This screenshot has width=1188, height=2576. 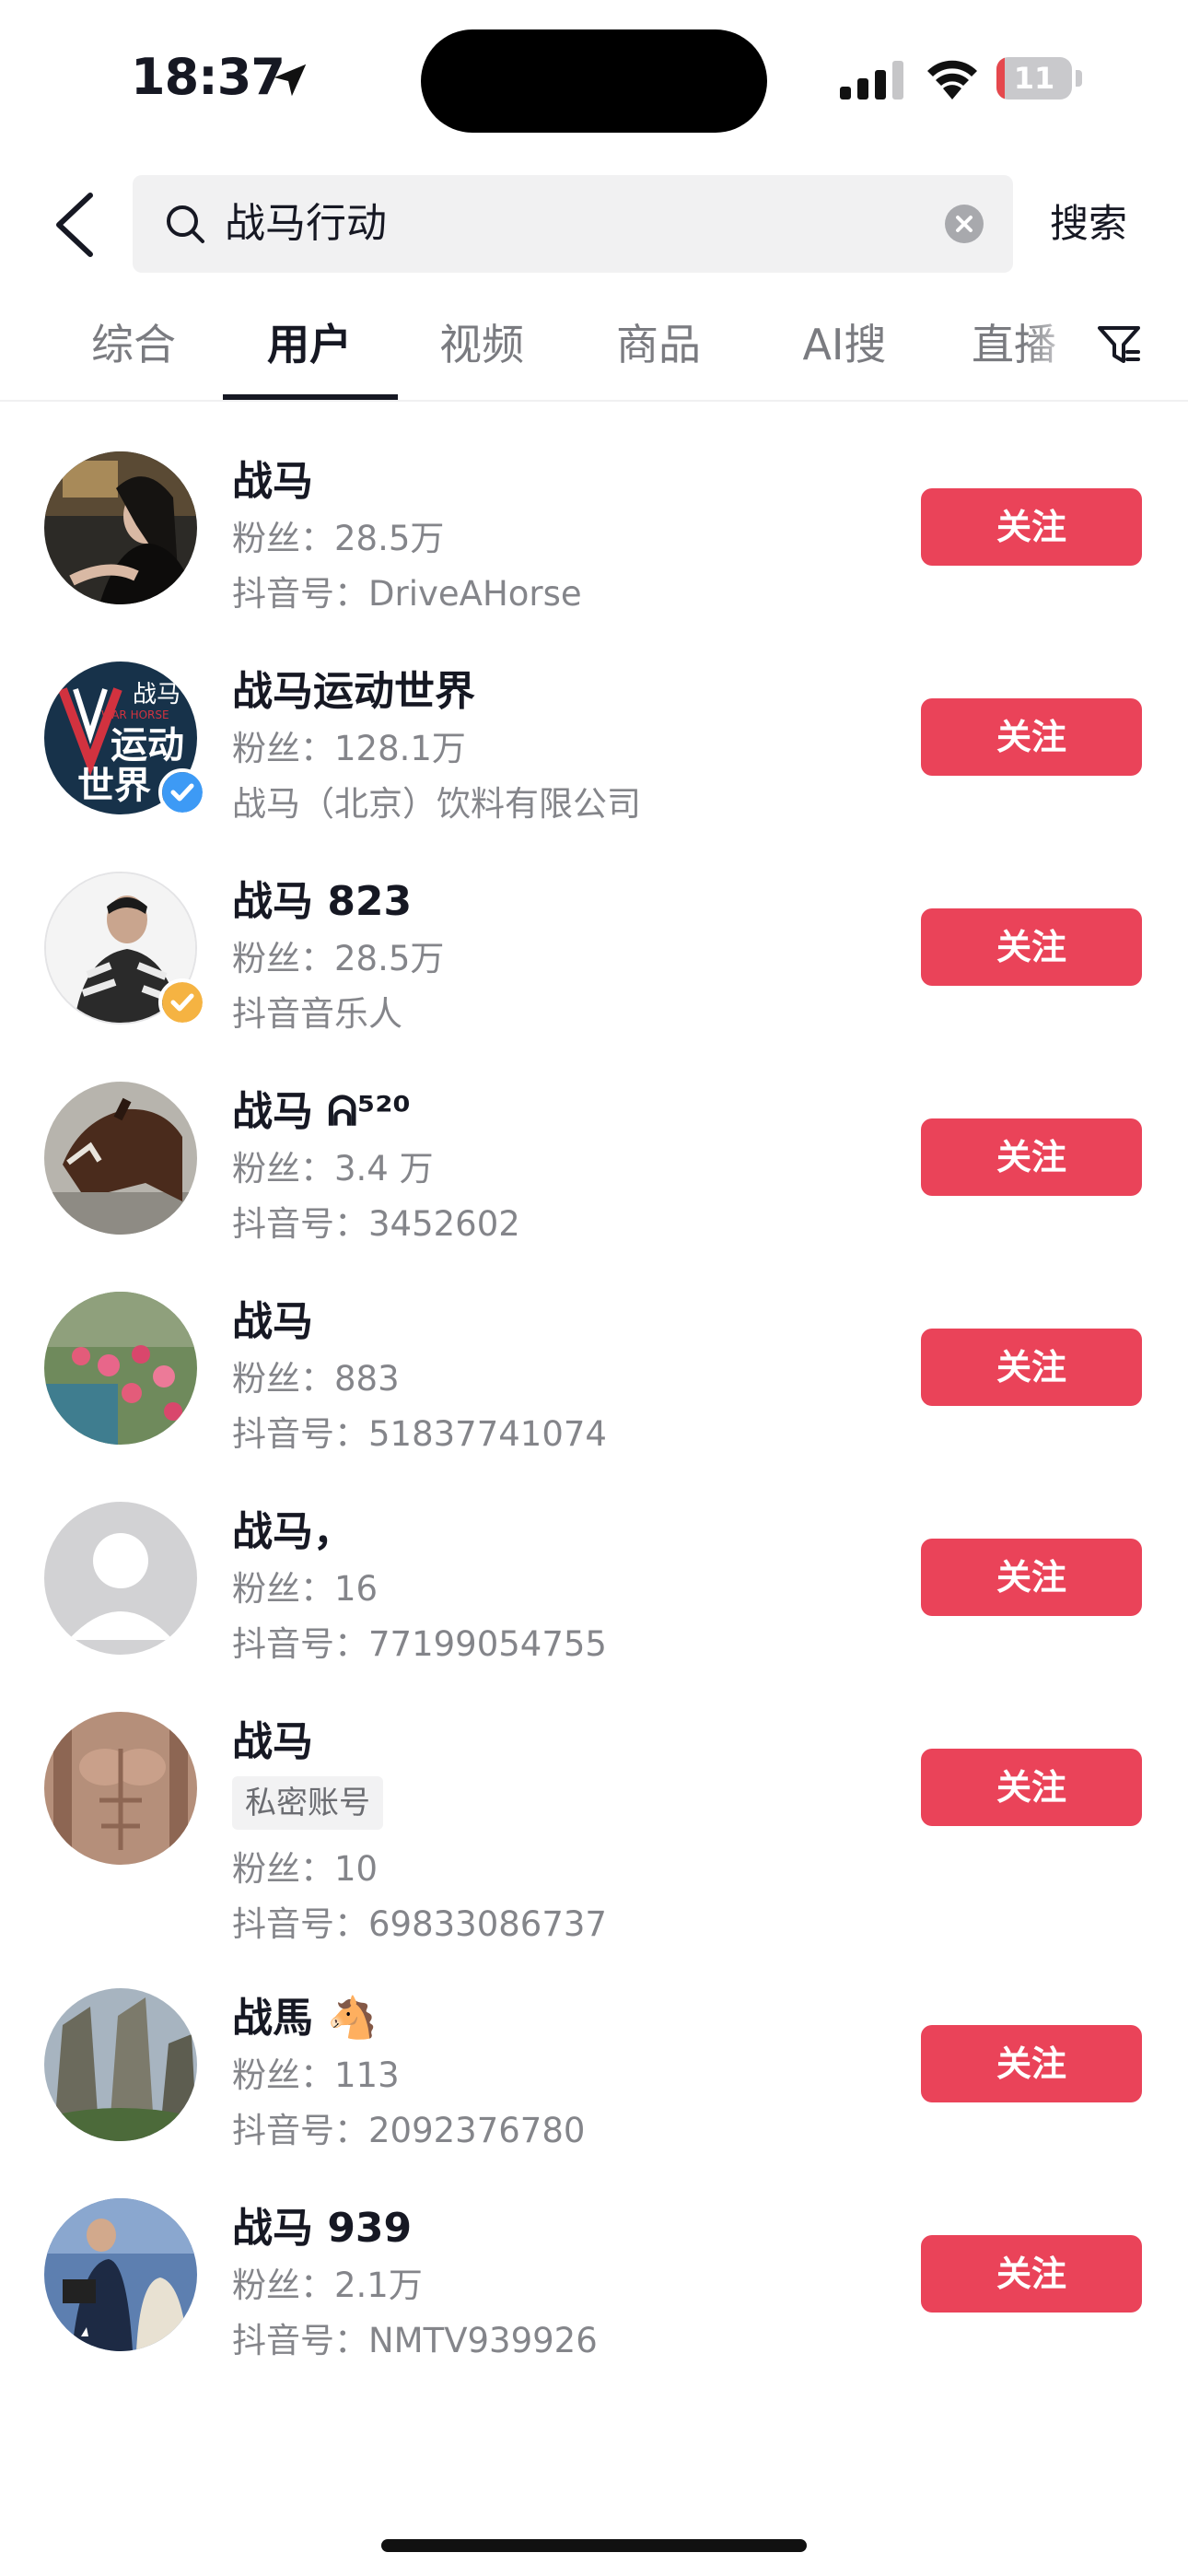 I want to click on cellular-signal-icon, so click(x=871, y=80).